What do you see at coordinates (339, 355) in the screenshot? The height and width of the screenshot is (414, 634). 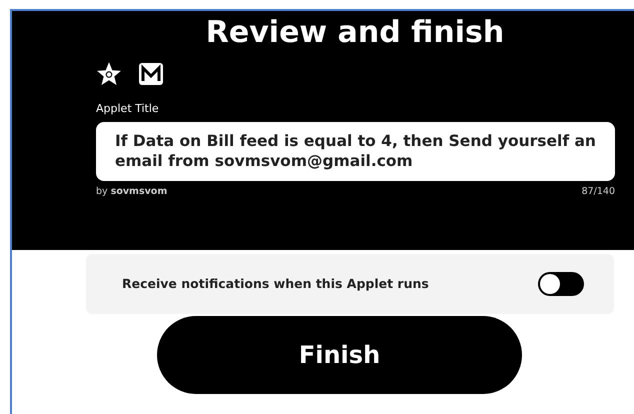 I see `finish-button: Finish` at bounding box center [339, 355].